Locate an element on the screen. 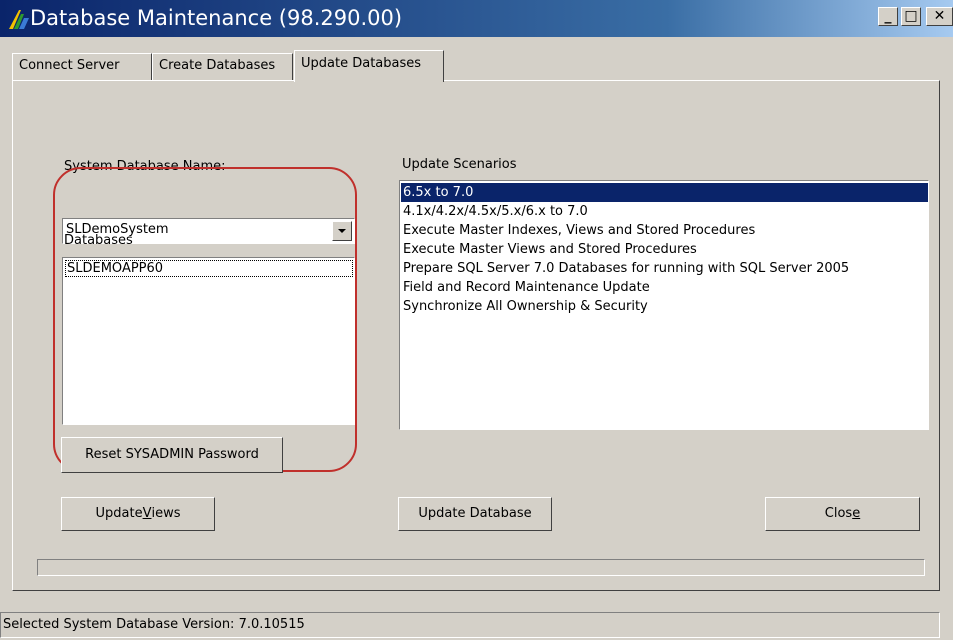 The width and height of the screenshot is (953, 640). close-button: Close is located at coordinates (842, 514).